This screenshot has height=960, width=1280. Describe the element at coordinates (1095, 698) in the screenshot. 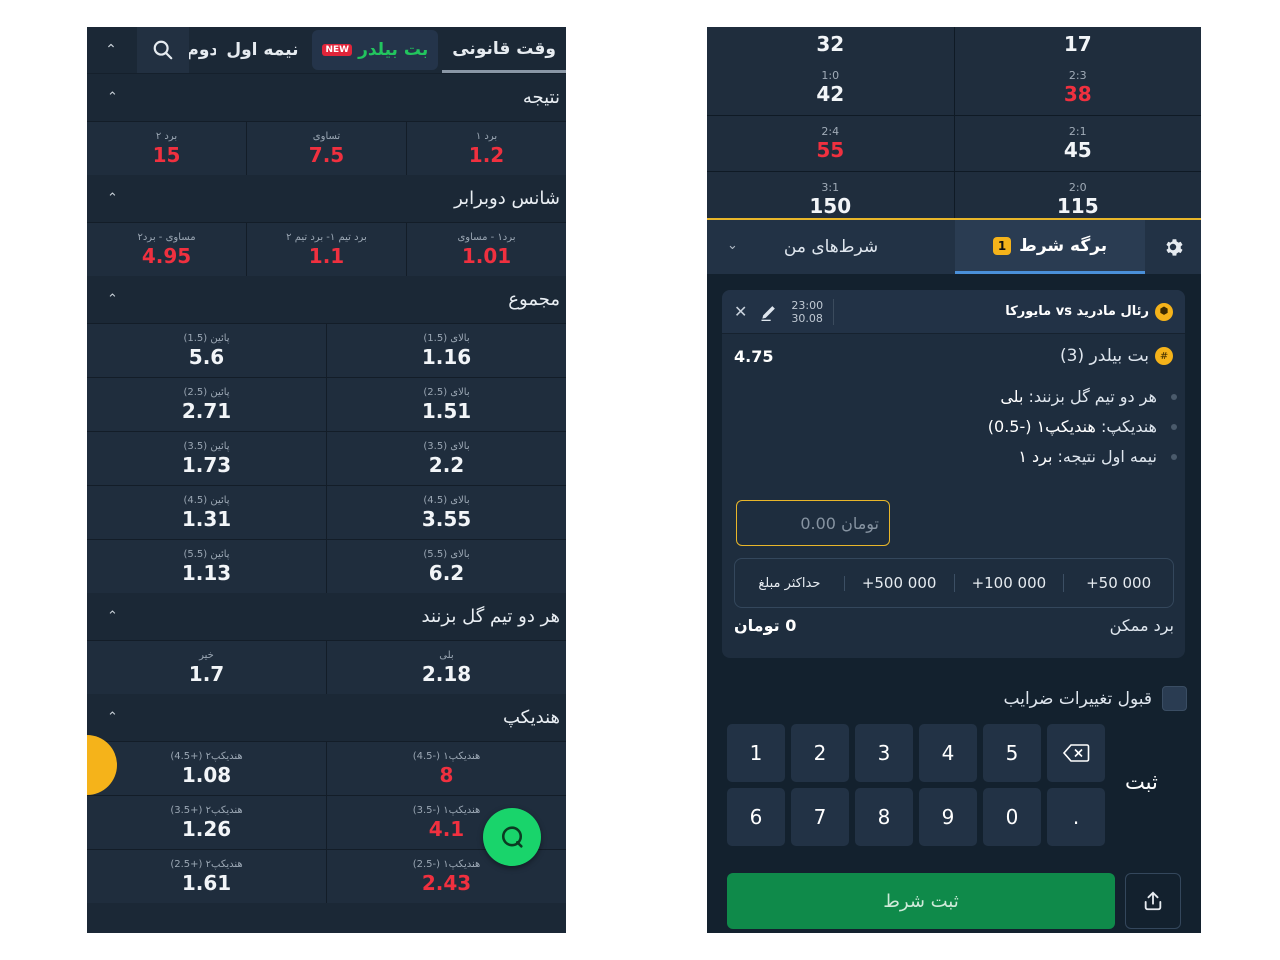

I see `accept-odds-change: قبول تغییرات ضرایب` at that location.